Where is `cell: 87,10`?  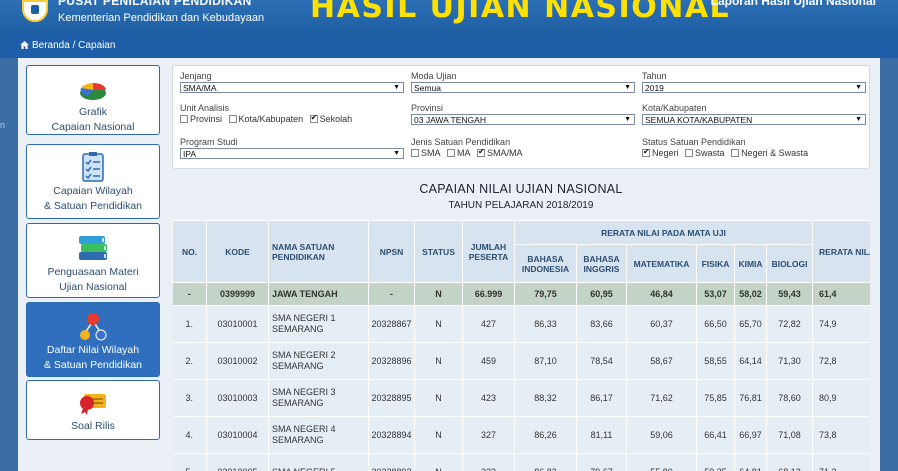
cell: 87,10 is located at coordinates (545, 361).